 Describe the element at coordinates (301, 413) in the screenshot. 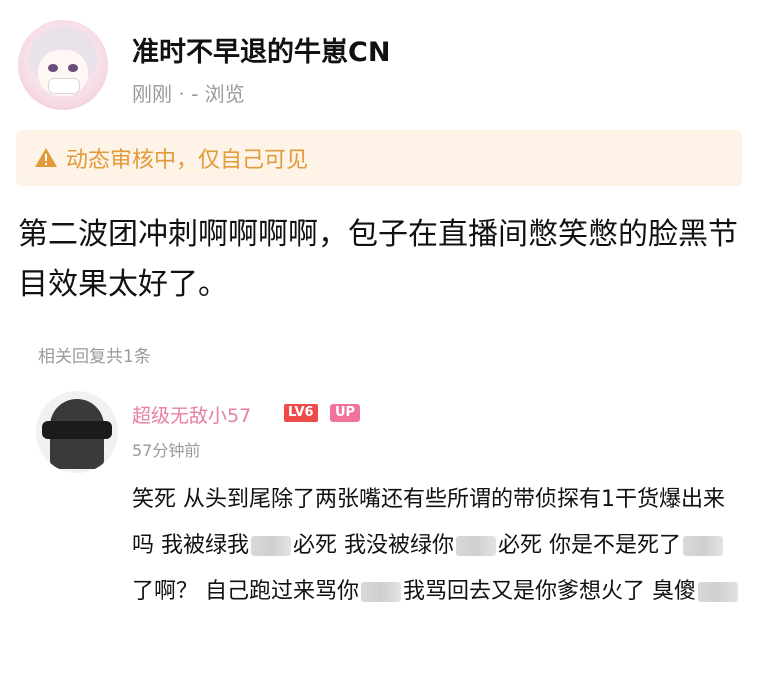

I see `level-badge: LV6` at that location.